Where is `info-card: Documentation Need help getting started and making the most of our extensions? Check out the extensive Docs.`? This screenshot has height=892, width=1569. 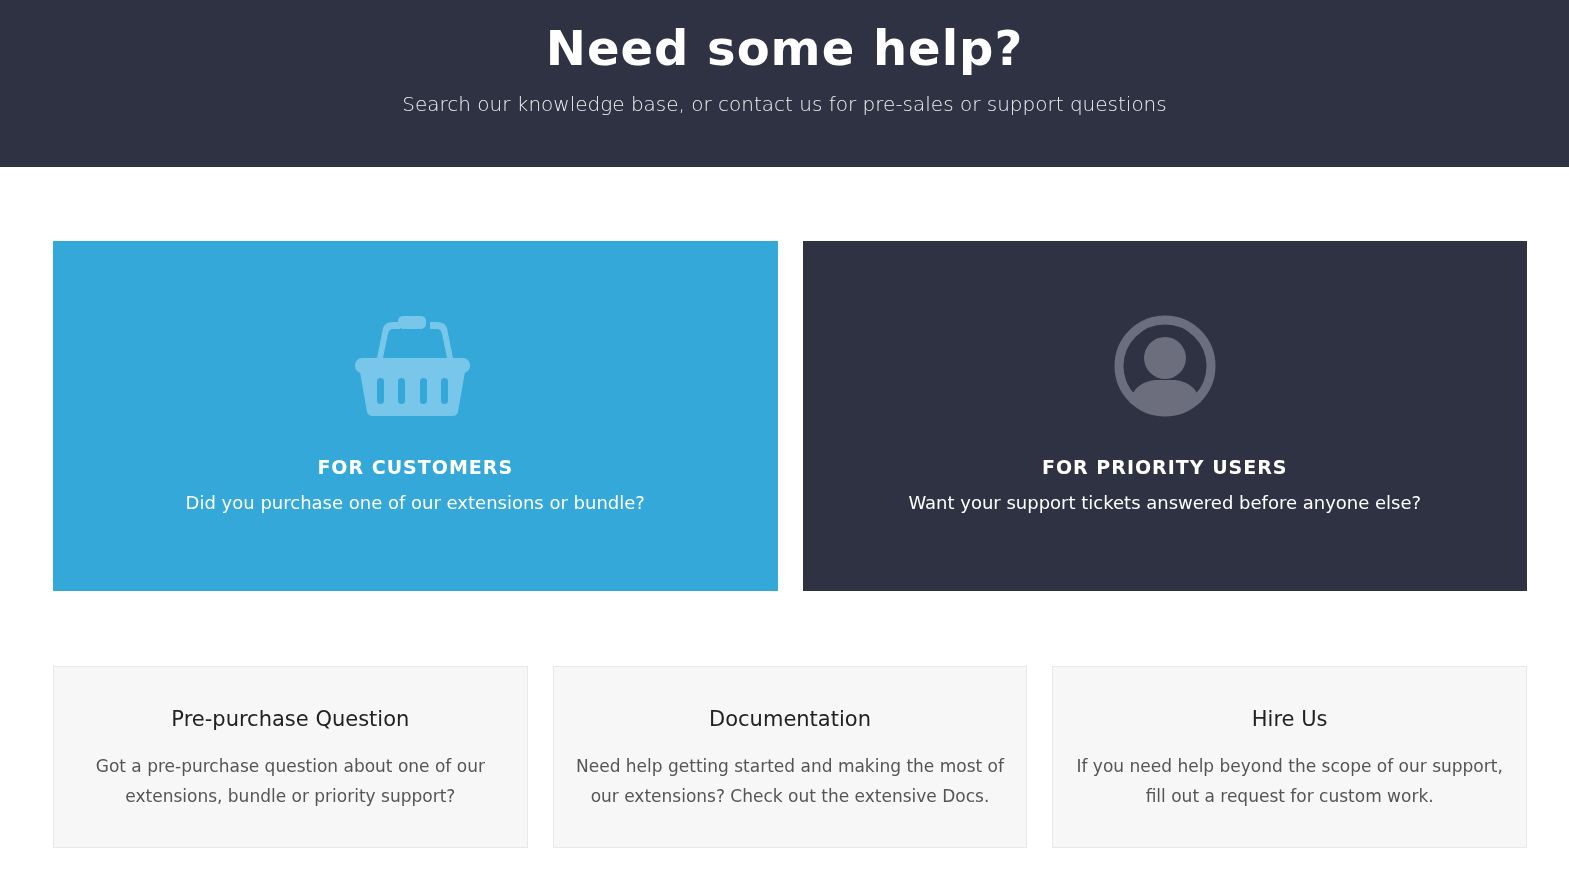 info-card: Documentation Need help getting started and making the most of our extensions? Check out the extensive Docs. is located at coordinates (790, 757).